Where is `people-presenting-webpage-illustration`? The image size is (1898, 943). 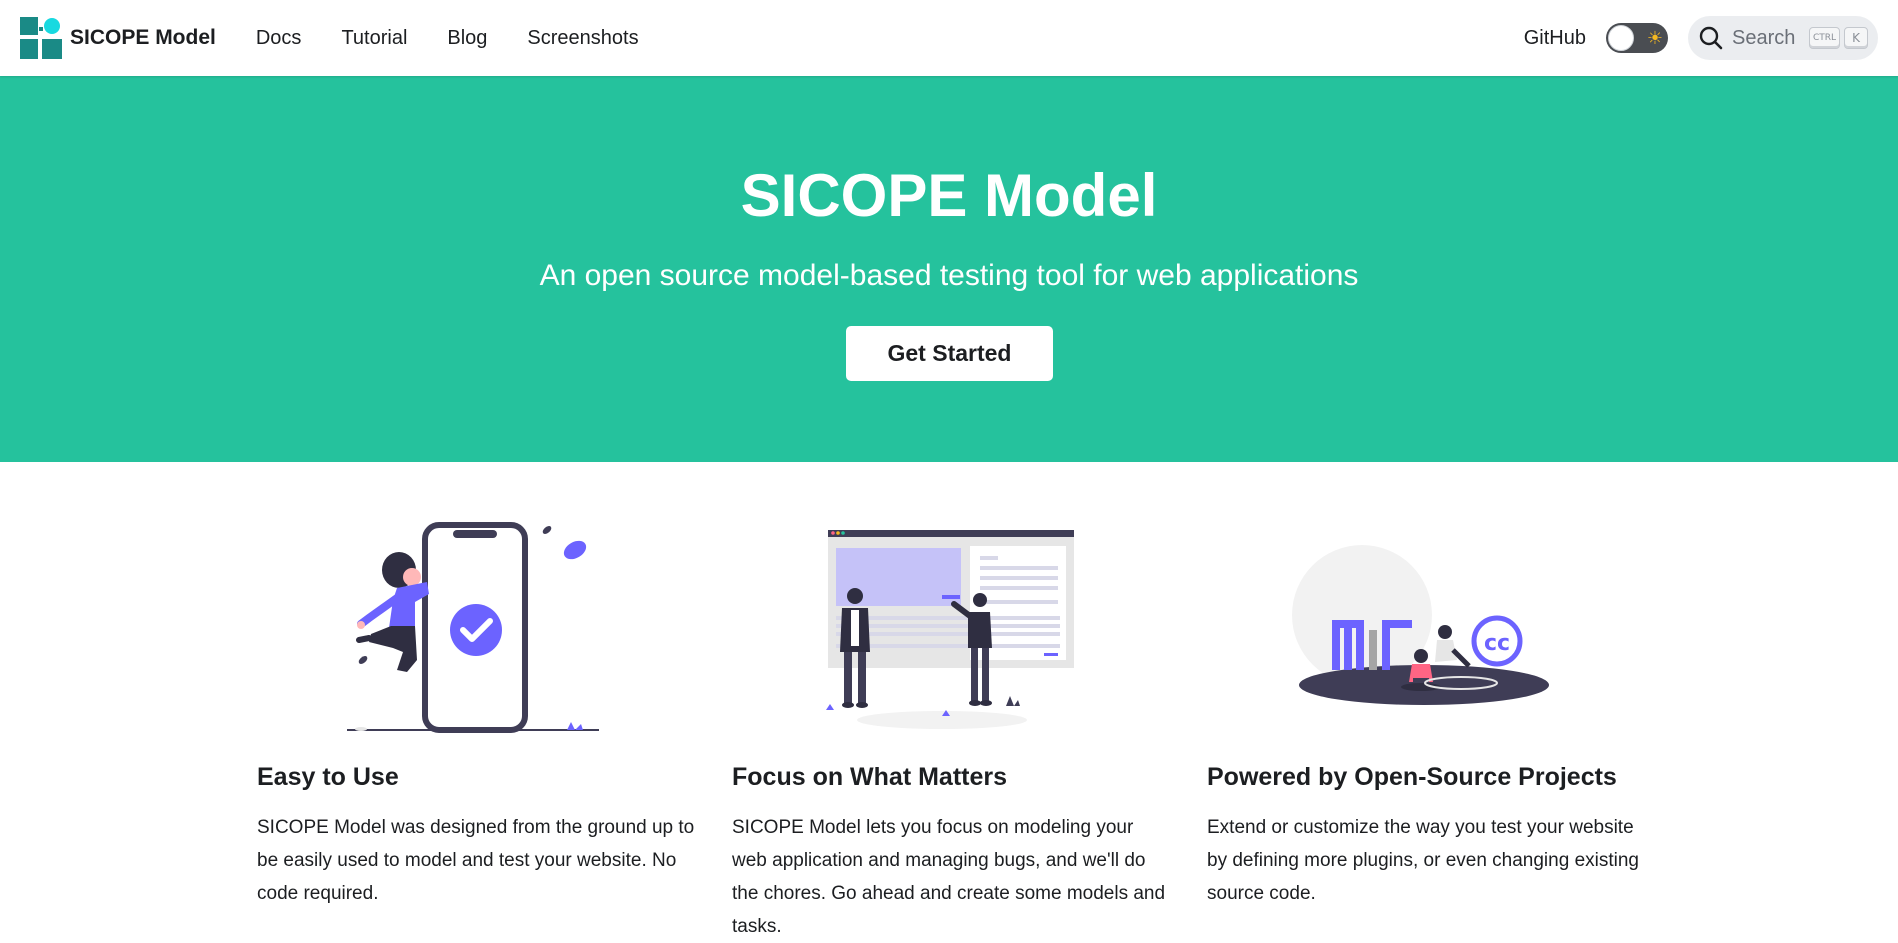 people-presenting-webpage-illustration is located at coordinates (950, 629).